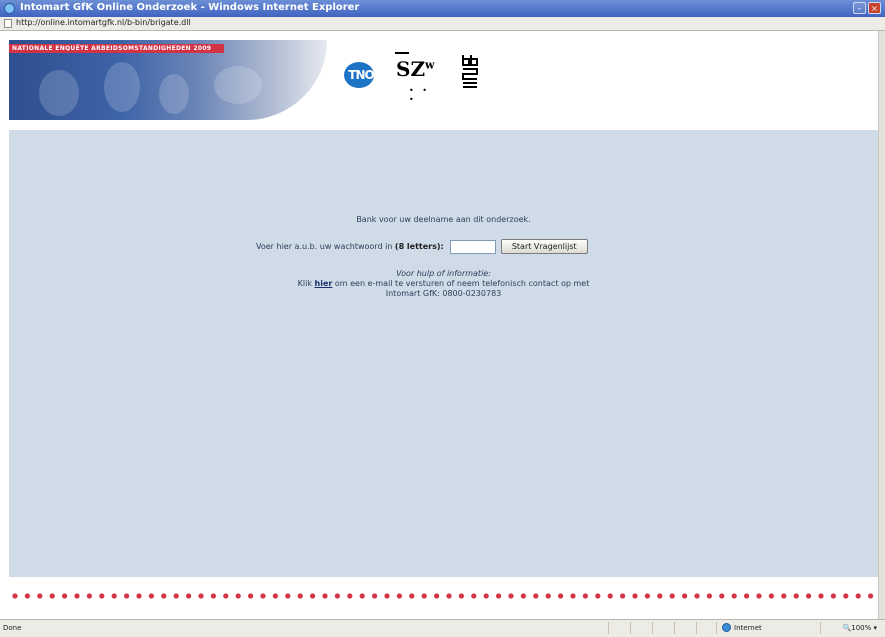  Describe the element at coordinates (472, 246) in the screenshot. I see `password-input` at that location.